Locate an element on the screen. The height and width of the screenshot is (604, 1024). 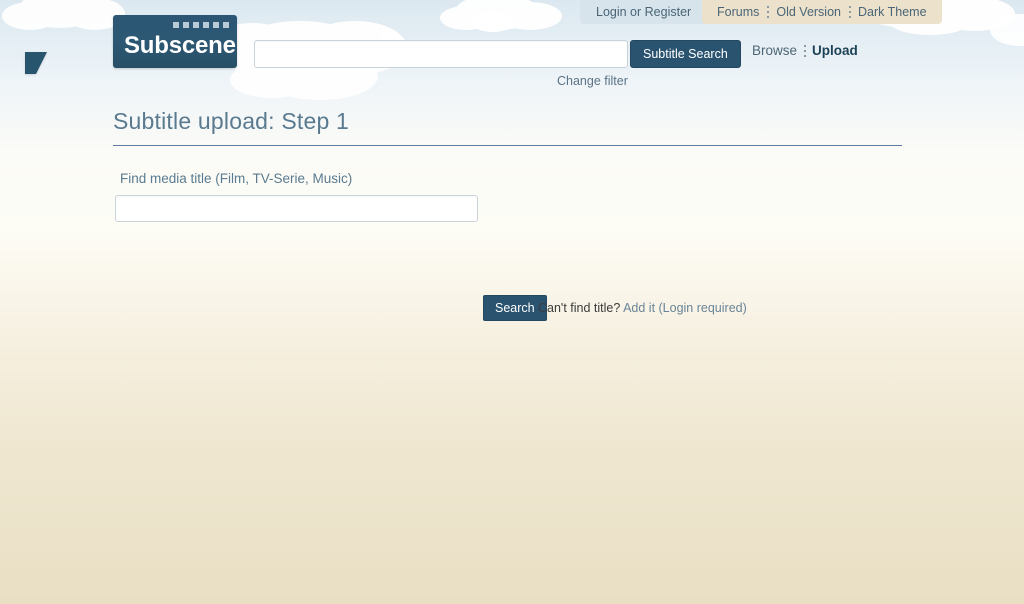
media-title-search-input is located at coordinates (296, 208).